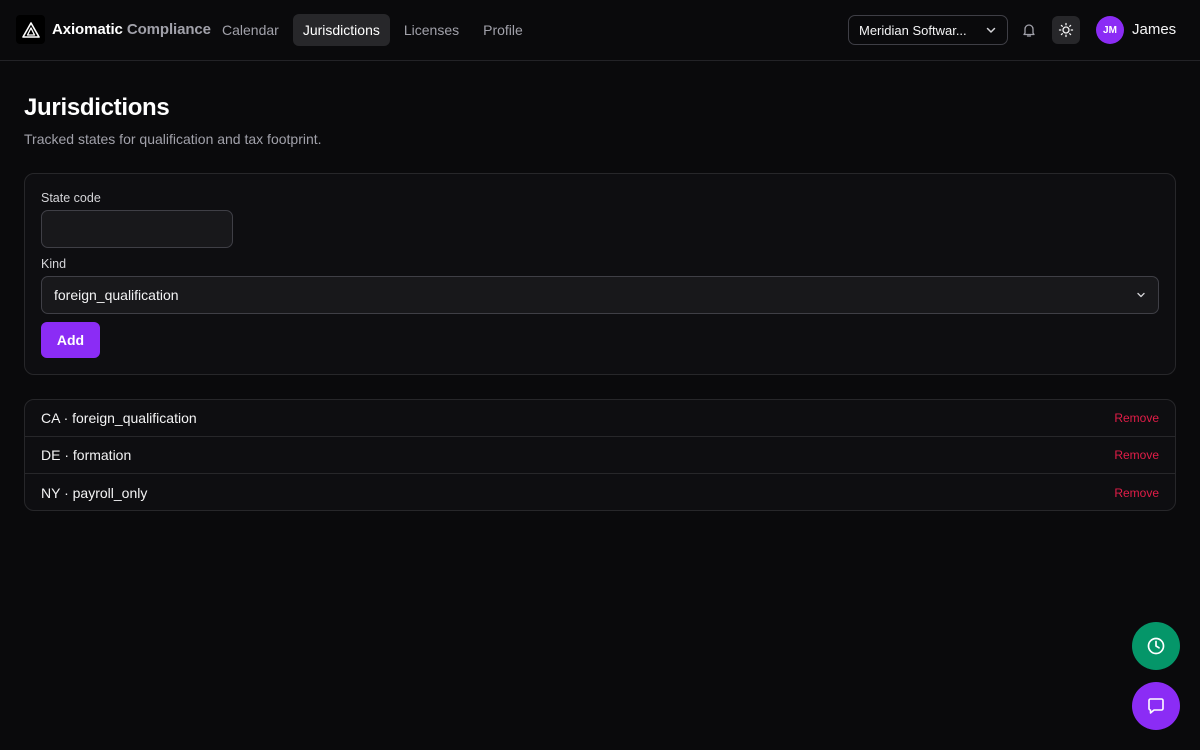 This screenshot has height=750, width=1200. What do you see at coordinates (168, 29) in the screenshot?
I see `brand-secondary: Compliance` at bounding box center [168, 29].